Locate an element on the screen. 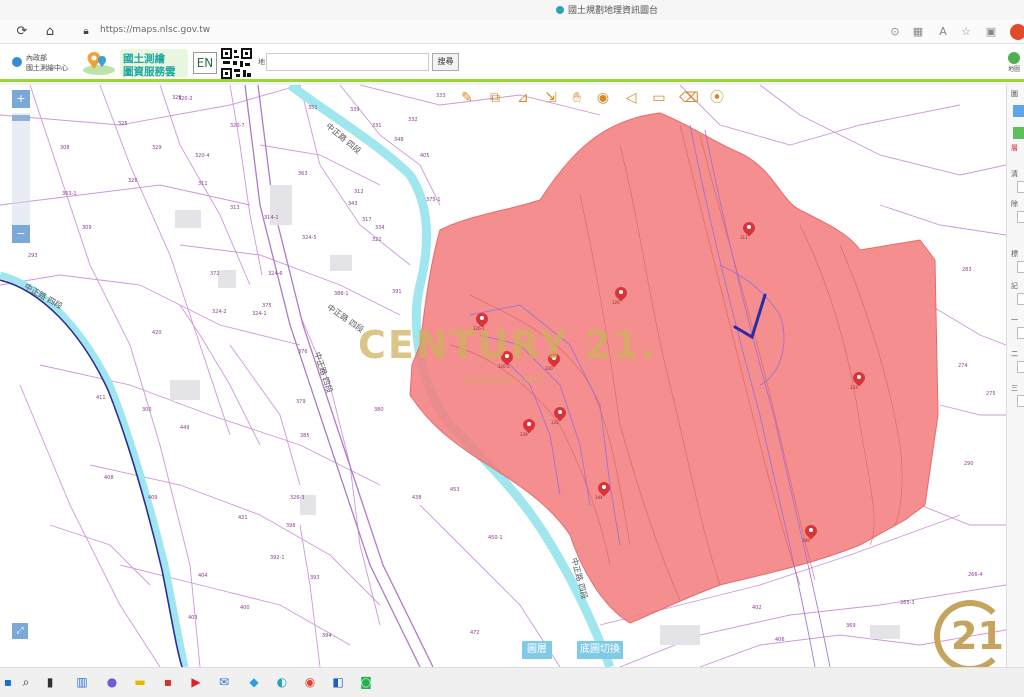 The width and height of the screenshot is (1024, 697). lot-label: 369 is located at coordinates (851, 626).